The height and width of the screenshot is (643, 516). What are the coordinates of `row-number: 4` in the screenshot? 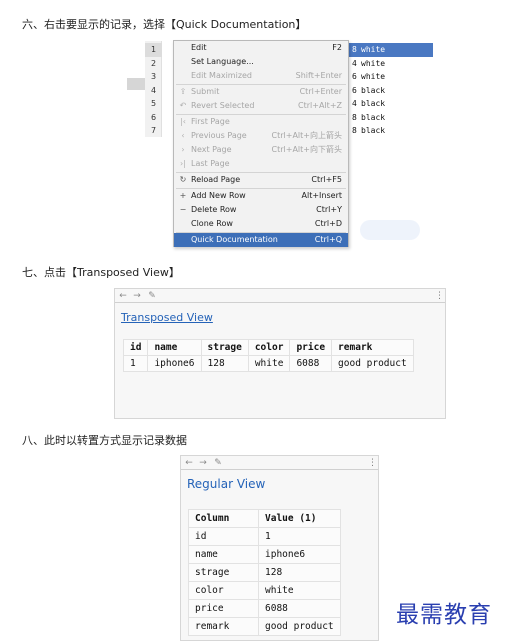 It's located at (153, 90).